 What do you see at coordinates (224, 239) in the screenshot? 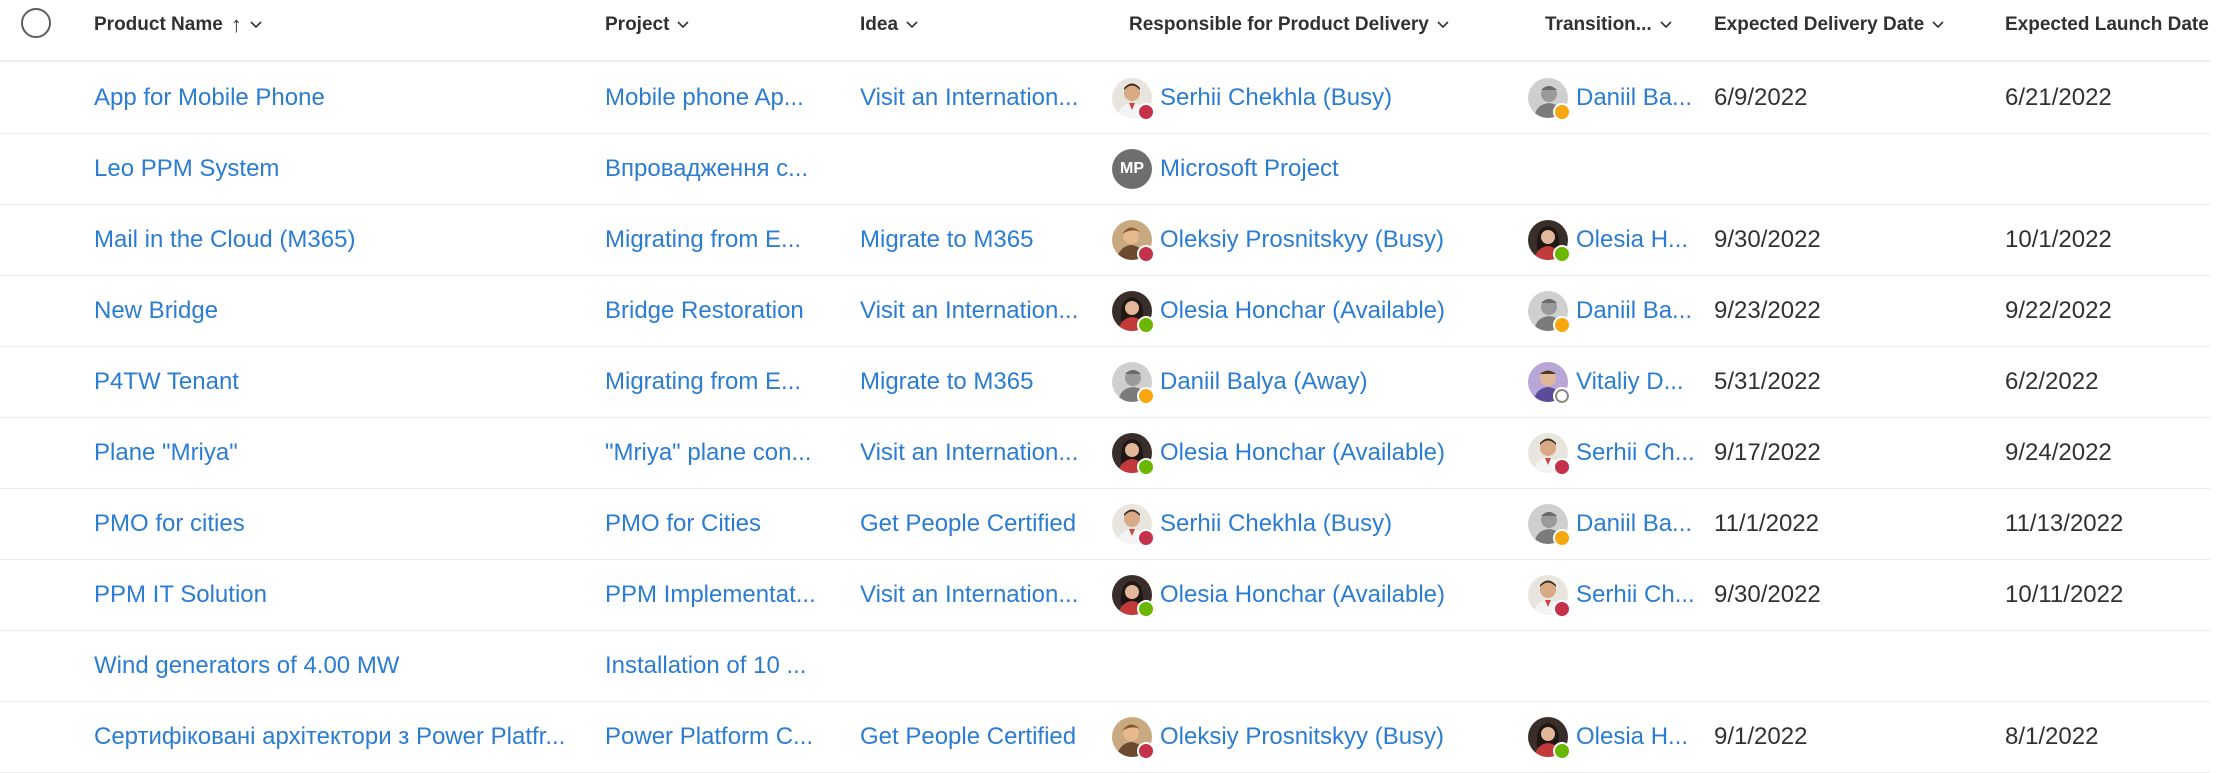
I see `product-name-link: Mail in the Cloud (M365)` at bounding box center [224, 239].